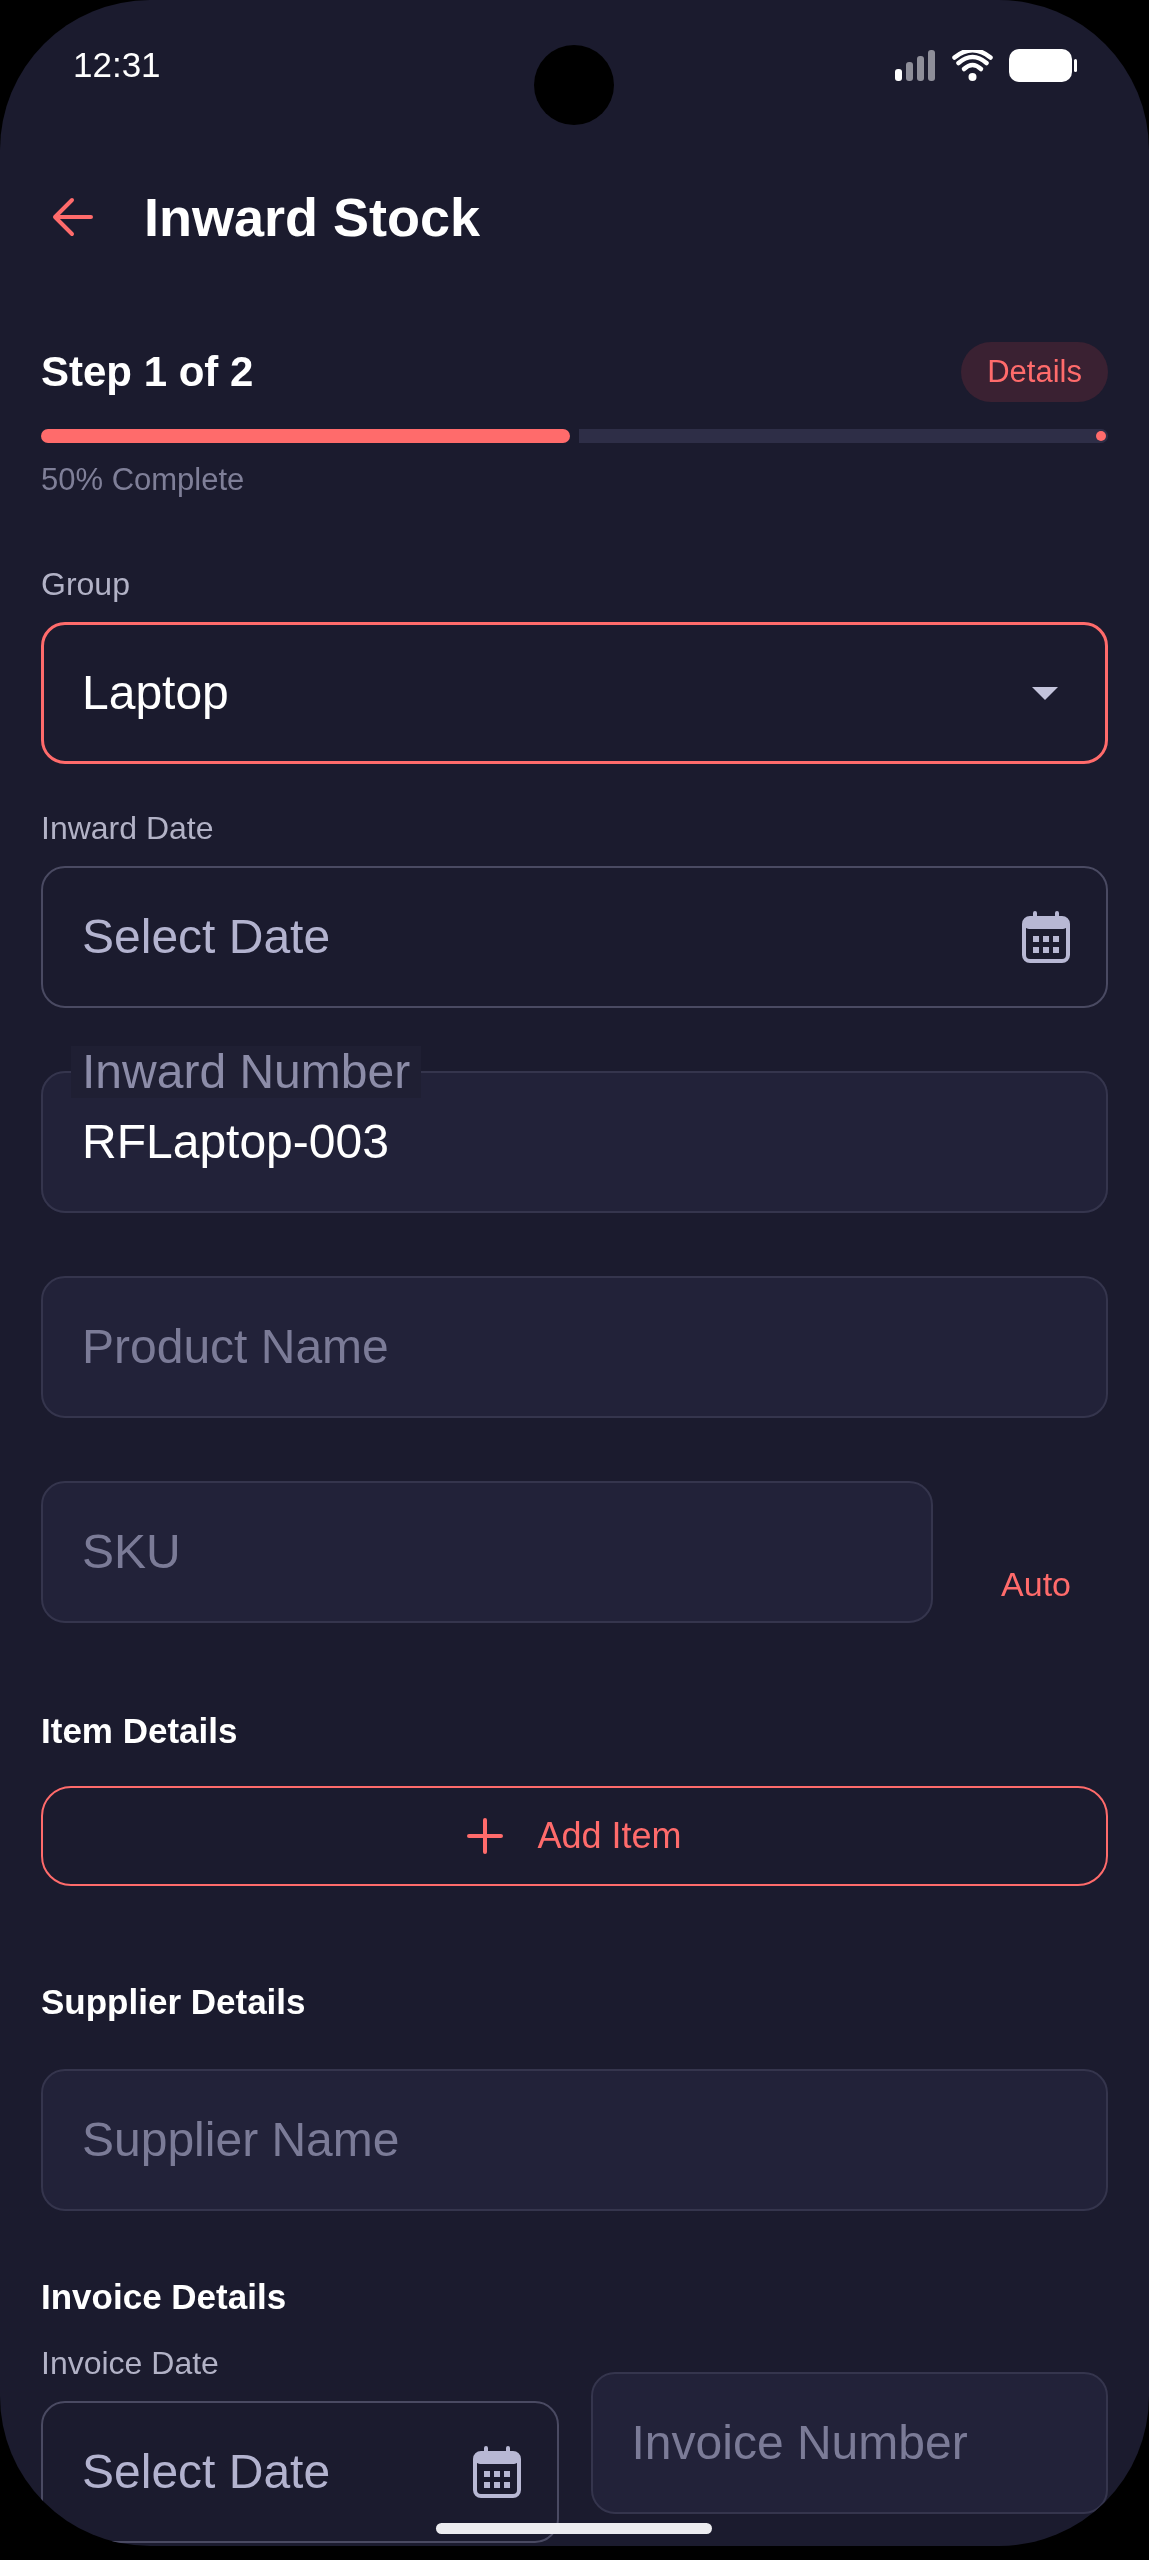 The height and width of the screenshot is (2560, 1149). I want to click on text-field: Invoice Number, so click(849, 2443).